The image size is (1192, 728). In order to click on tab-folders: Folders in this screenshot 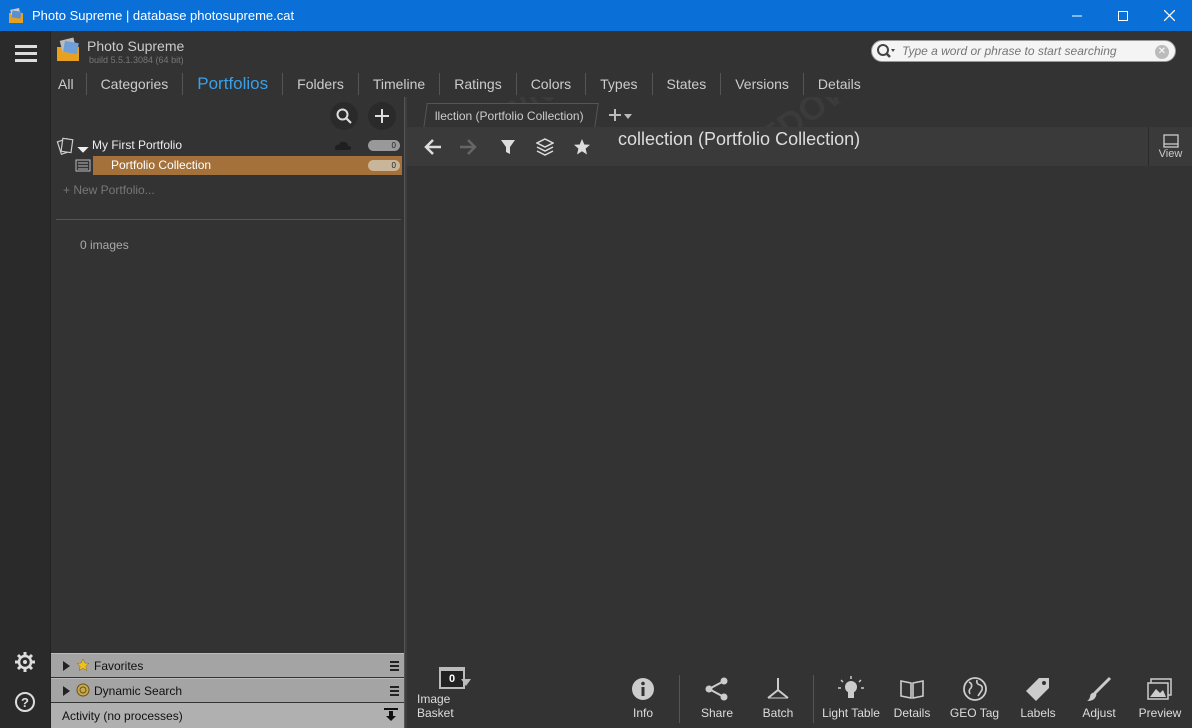, I will do `click(321, 84)`.